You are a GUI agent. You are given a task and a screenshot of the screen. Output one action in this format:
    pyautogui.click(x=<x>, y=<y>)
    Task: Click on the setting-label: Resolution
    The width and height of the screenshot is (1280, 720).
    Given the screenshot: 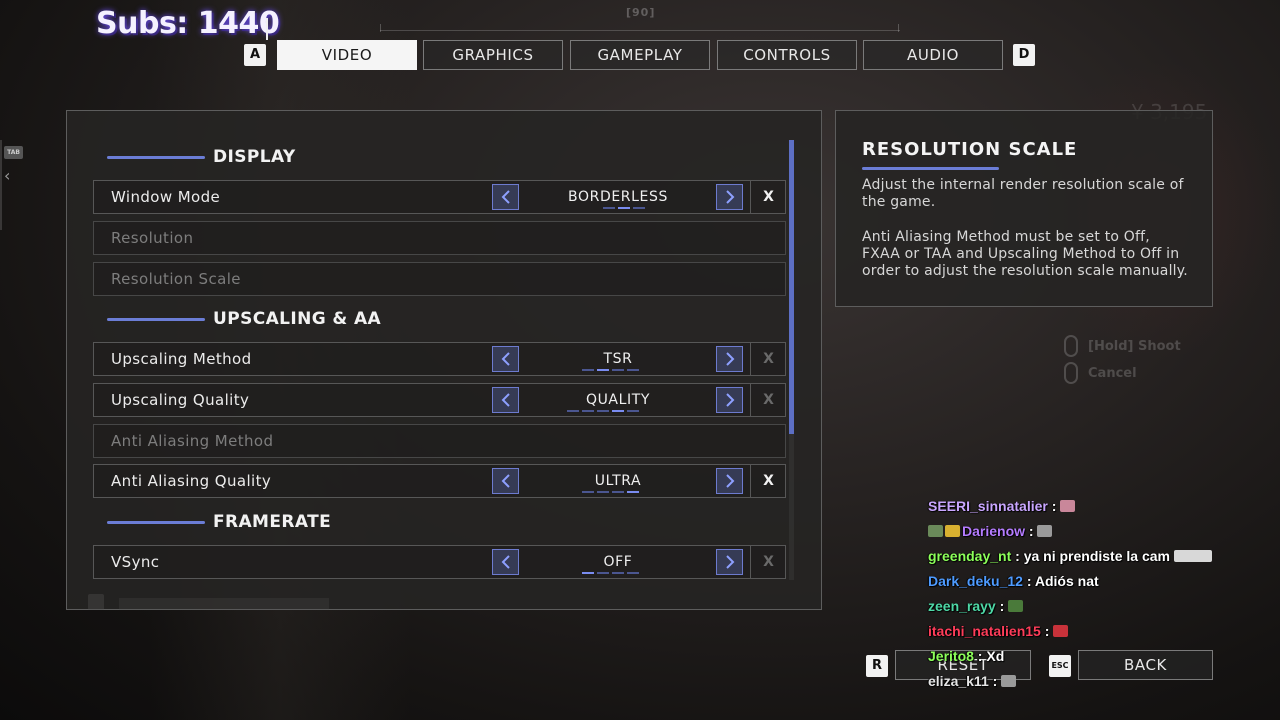 What is the action you would take?
    pyautogui.click(x=152, y=238)
    